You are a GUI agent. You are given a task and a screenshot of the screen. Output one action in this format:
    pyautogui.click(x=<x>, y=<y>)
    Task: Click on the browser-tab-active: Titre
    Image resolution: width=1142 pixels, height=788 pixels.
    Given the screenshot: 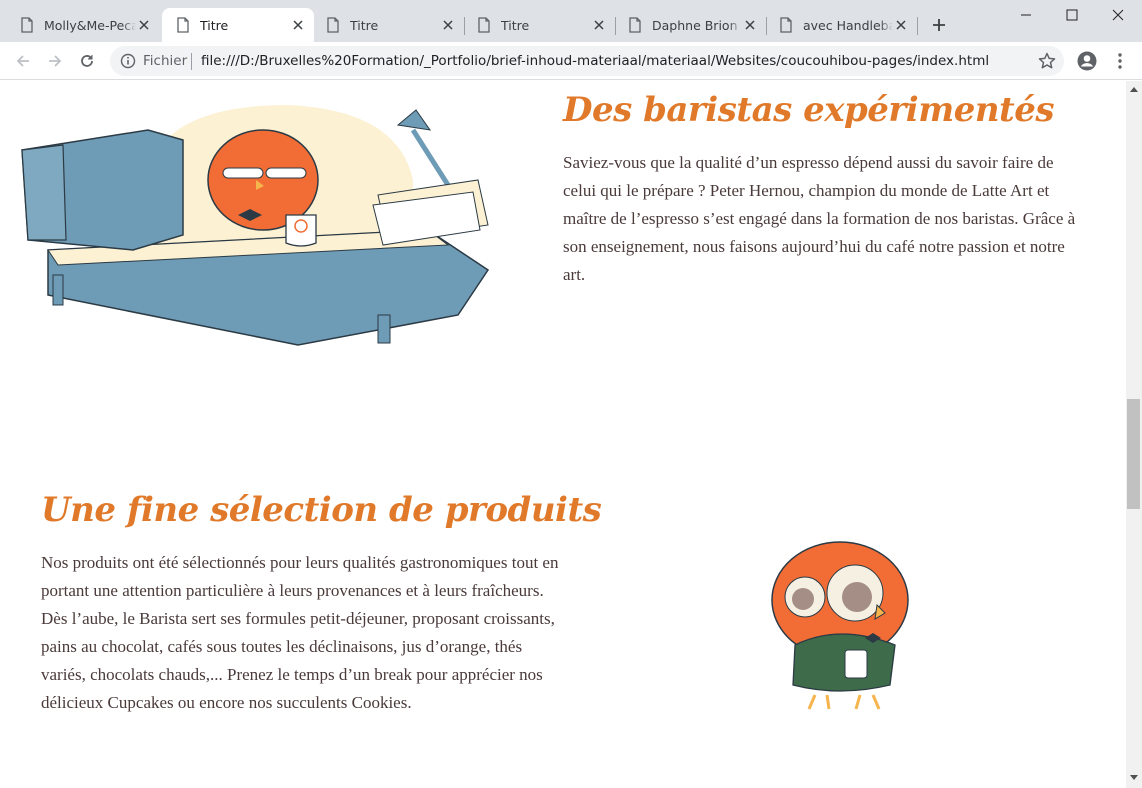 What is the action you would take?
    pyautogui.click(x=238, y=25)
    